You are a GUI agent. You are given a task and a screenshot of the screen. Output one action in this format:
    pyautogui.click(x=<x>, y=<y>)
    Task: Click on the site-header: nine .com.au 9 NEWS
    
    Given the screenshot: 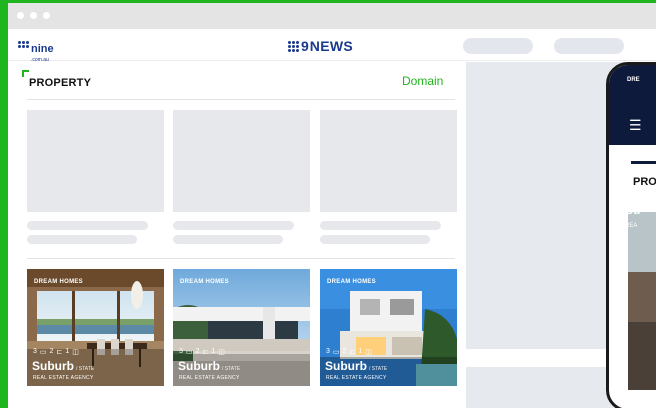 What is the action you would take?
    pyautogui.click(x=332, y=46)
    